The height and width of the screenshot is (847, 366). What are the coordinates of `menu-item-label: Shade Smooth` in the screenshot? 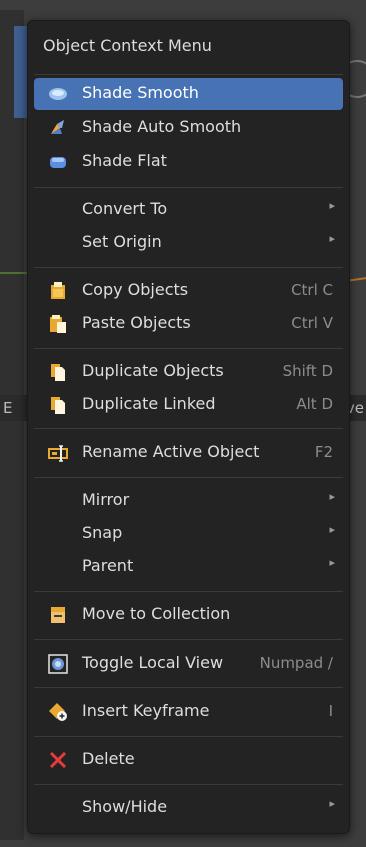 It's located at (140, 92).